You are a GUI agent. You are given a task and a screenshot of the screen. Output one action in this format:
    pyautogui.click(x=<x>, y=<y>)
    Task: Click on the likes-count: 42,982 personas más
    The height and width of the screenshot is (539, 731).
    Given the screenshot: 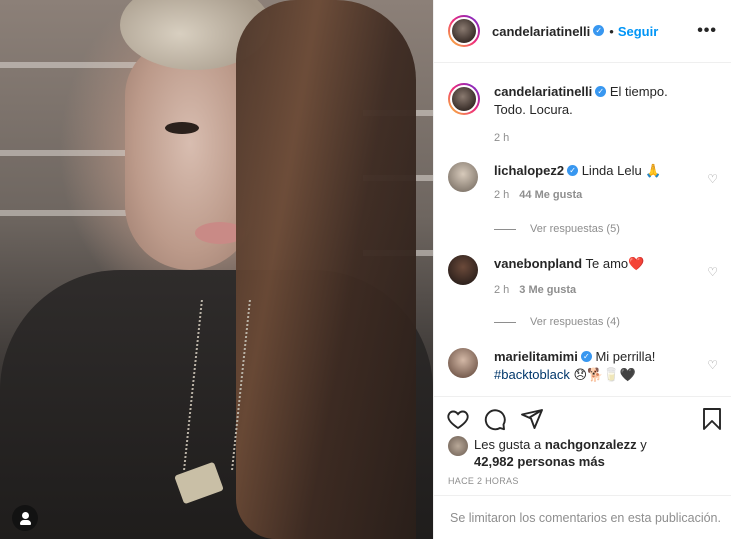 What is the action you would take?
    pyautogui.click(x=539, y=461)
    